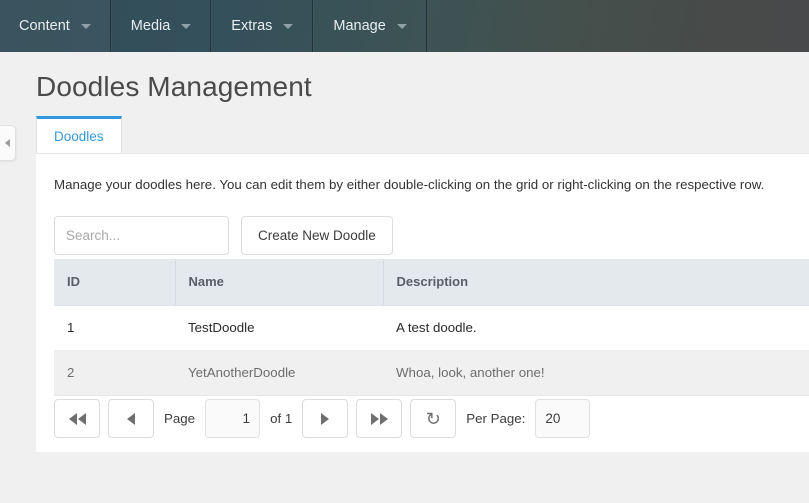 The width and height of the screenshot is (809, 503). Describe the element at coordinates (563, 418) in the screenshot. I see `per-page-input` at that location.